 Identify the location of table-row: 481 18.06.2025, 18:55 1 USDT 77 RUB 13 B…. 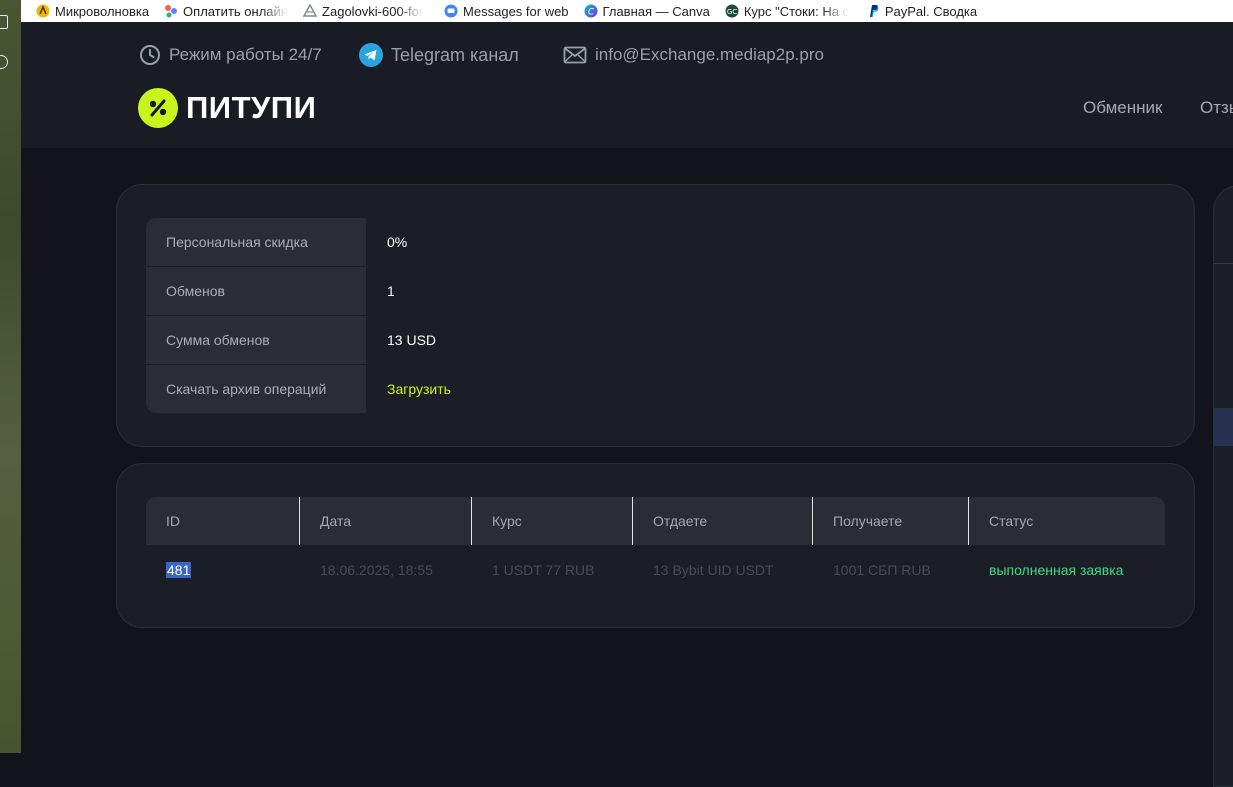
(655, 570).